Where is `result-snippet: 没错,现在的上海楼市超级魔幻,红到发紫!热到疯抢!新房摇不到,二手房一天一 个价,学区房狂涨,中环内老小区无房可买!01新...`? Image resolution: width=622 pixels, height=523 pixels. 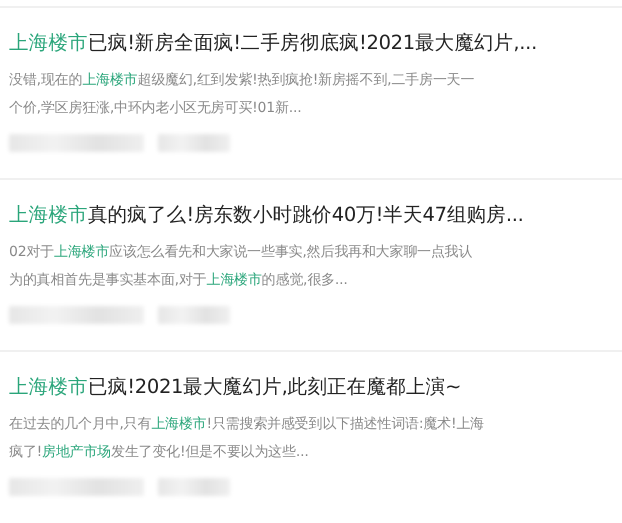
result-snippet: 没错,现在的上海楼市超级魔幻,红到发紫!热到疯抢!新房摇不到,二手房一天一 个价,学区房狂涨,中环内老小区无房可买!01新... is located at coordinates (242, 94).